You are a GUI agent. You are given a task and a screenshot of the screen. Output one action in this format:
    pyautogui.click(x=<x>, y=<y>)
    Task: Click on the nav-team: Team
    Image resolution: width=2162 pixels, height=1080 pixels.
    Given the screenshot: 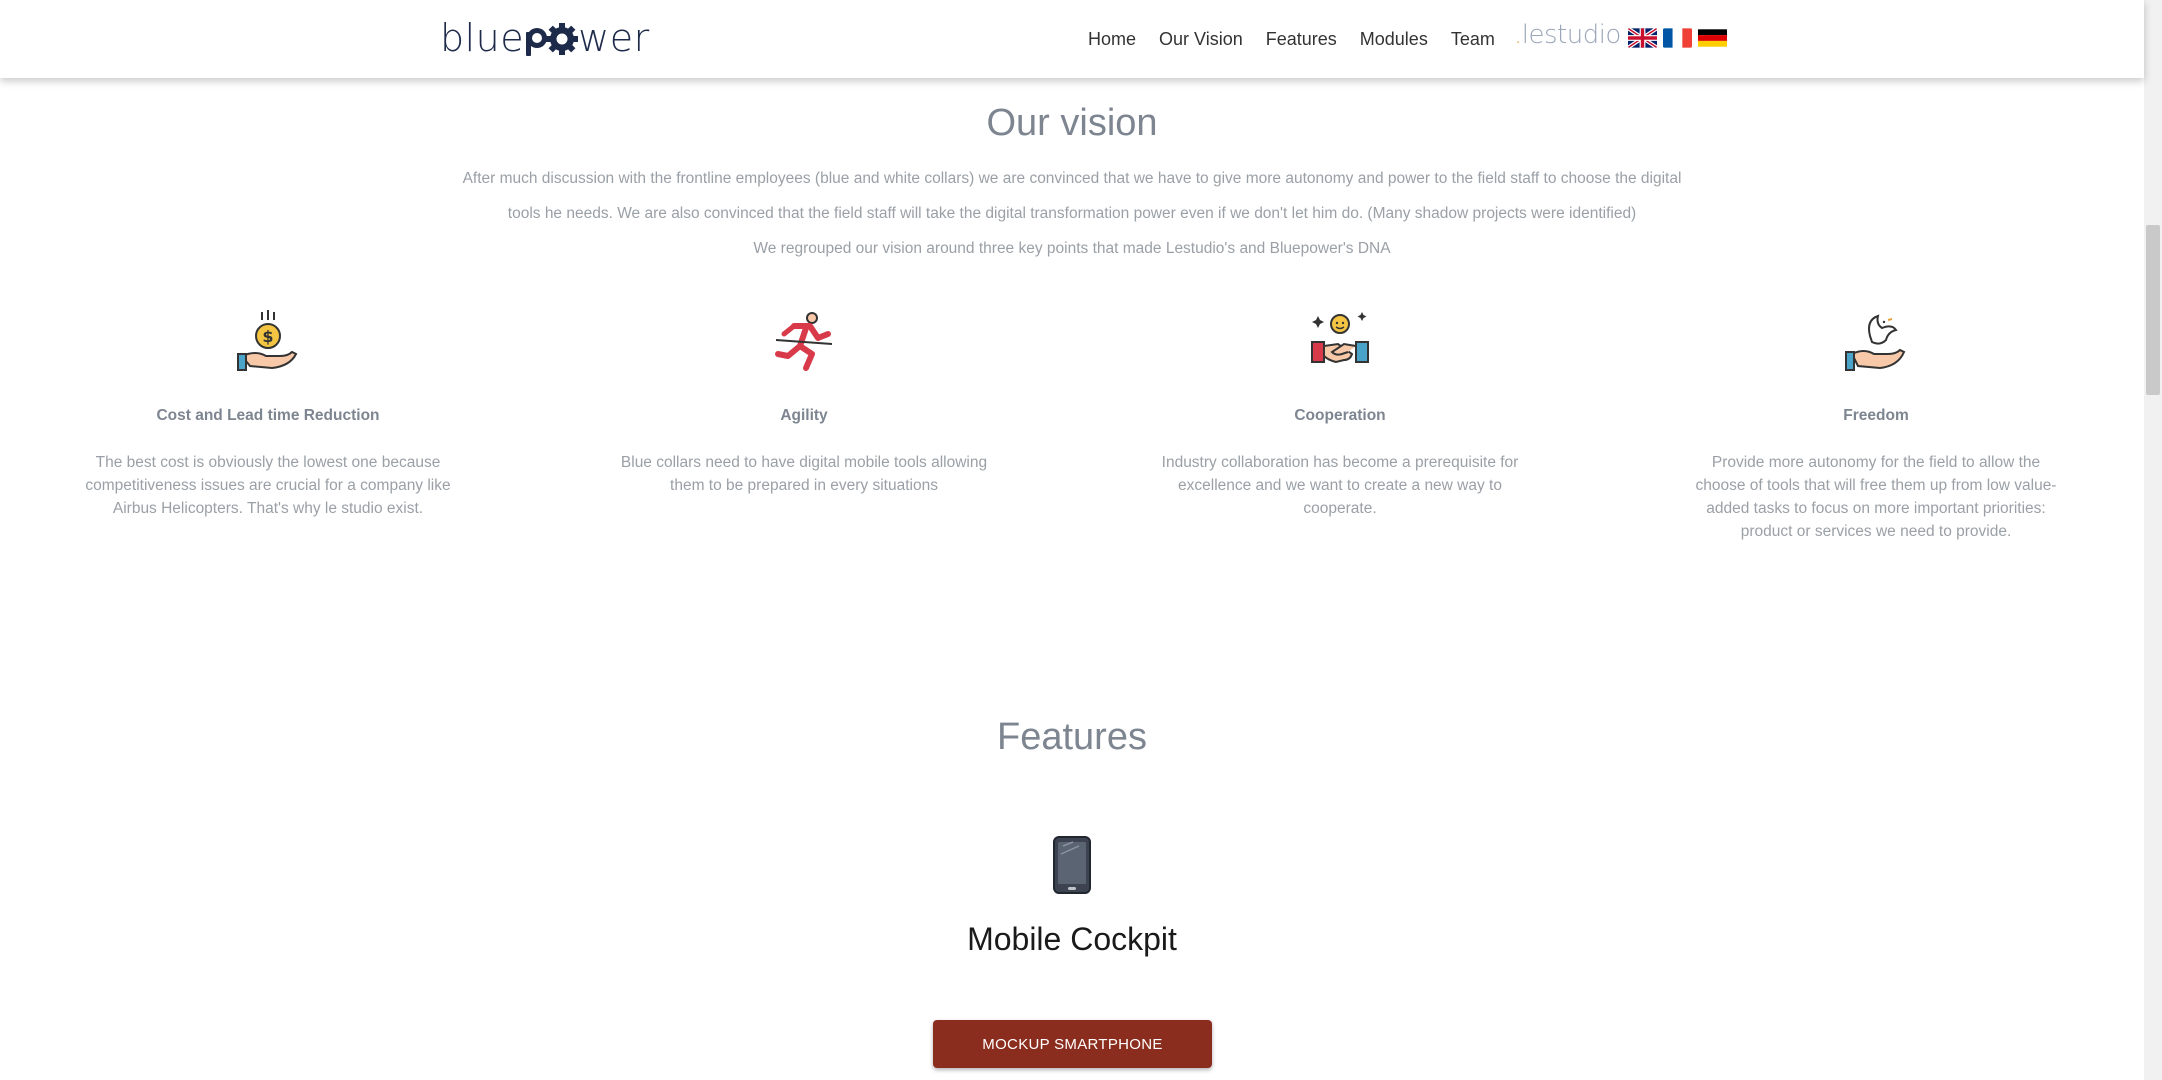 What is the action you would take?
    pyautogui.click(x=1473, y=39)
    